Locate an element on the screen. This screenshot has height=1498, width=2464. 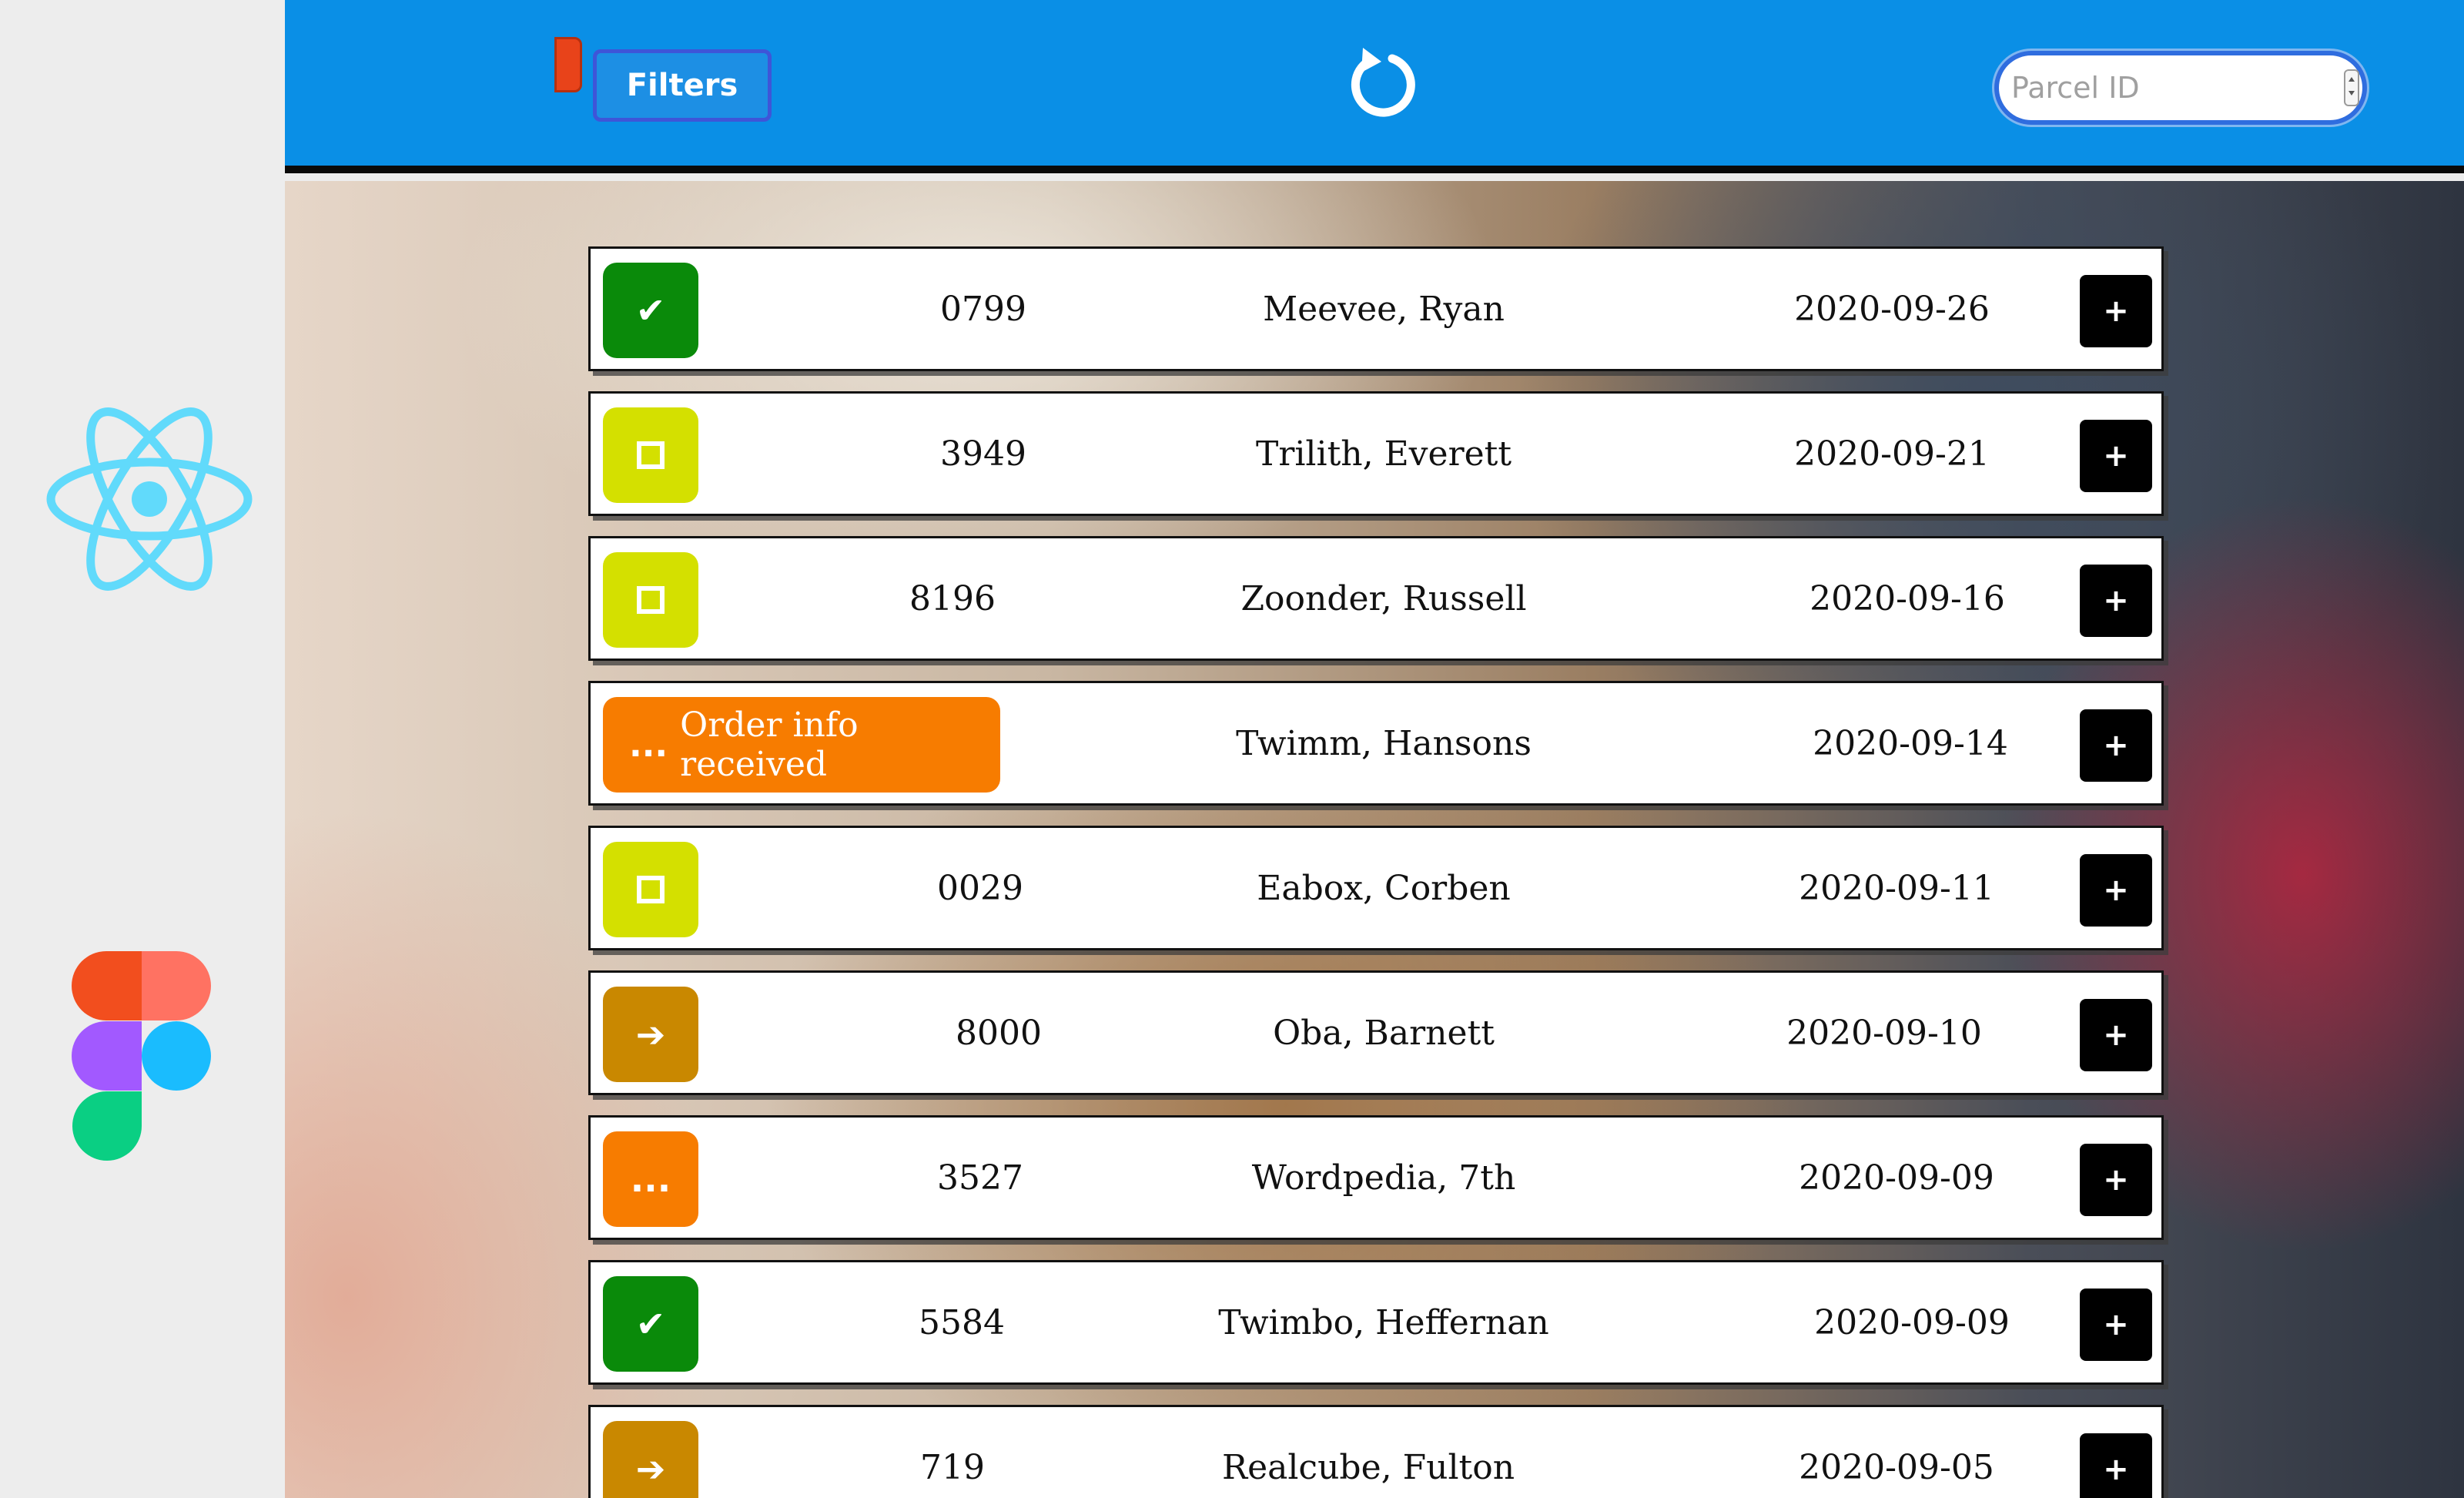
parcel-row: ... 3527 Wordpedia, 7th 2020-09-09 + is located at coordinates (1376, 1178).